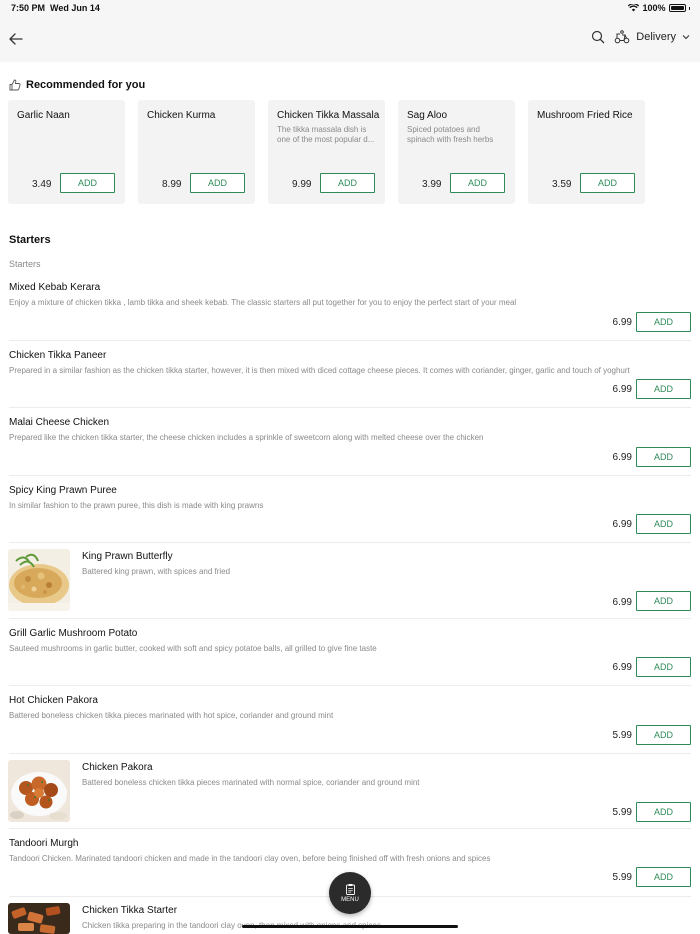 This screenshot has width=700, height=934. Describe the element at coordinates (432, 184) in the screenshot. I see `recommended-item-price: 3.99` at that location.